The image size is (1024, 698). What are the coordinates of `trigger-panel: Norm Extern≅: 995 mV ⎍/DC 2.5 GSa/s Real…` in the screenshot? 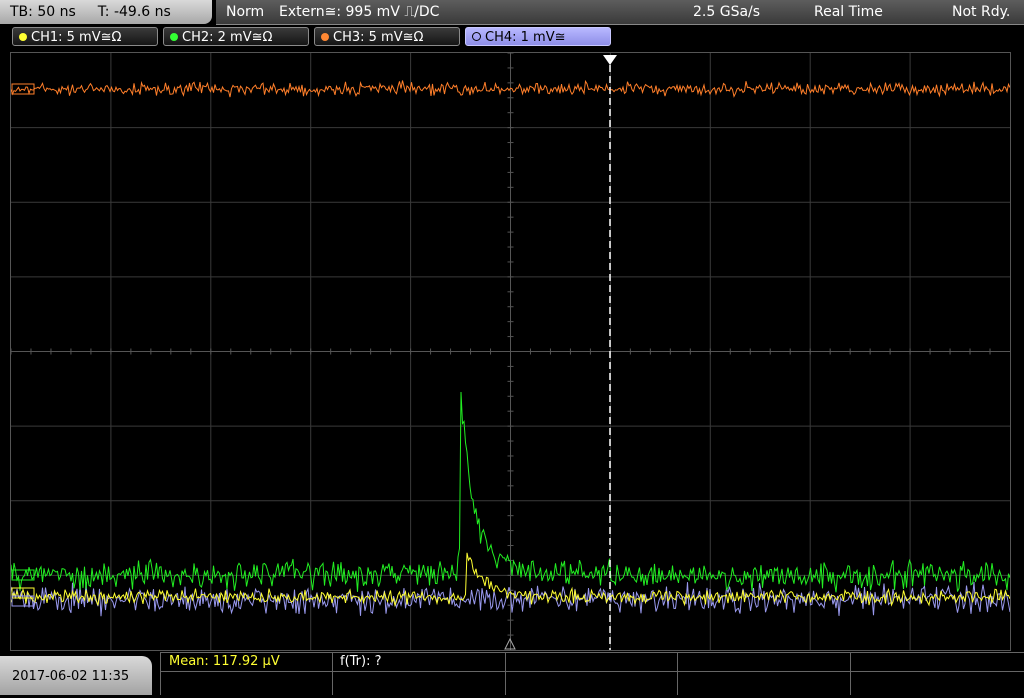 It's located at (620, 12).